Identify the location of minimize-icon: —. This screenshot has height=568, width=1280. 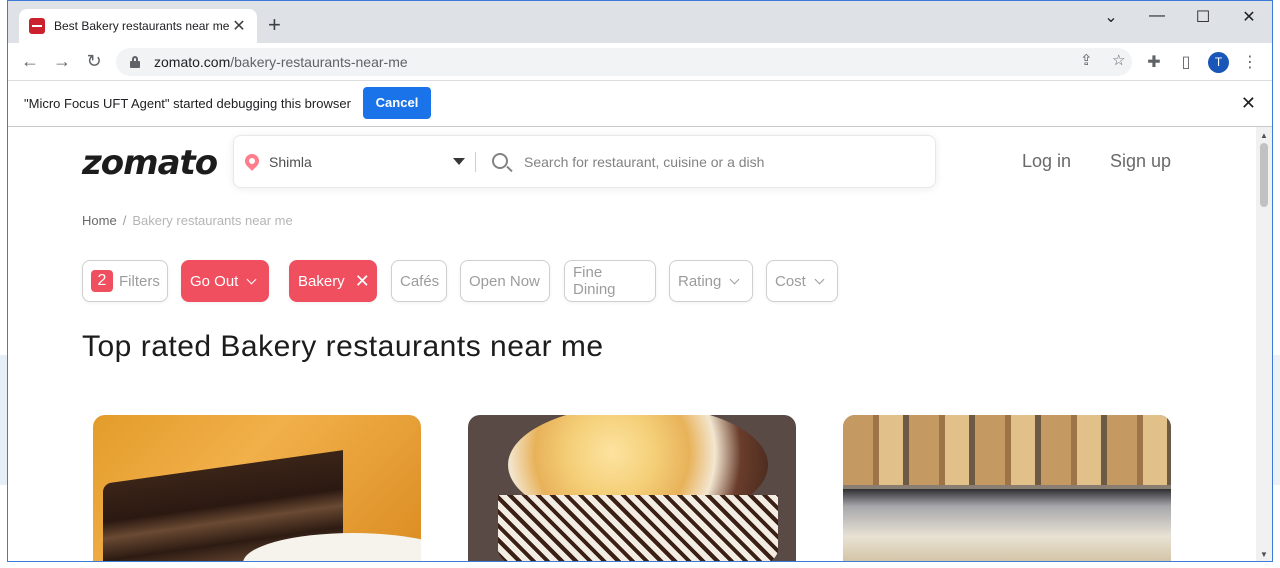
(1157, 16).